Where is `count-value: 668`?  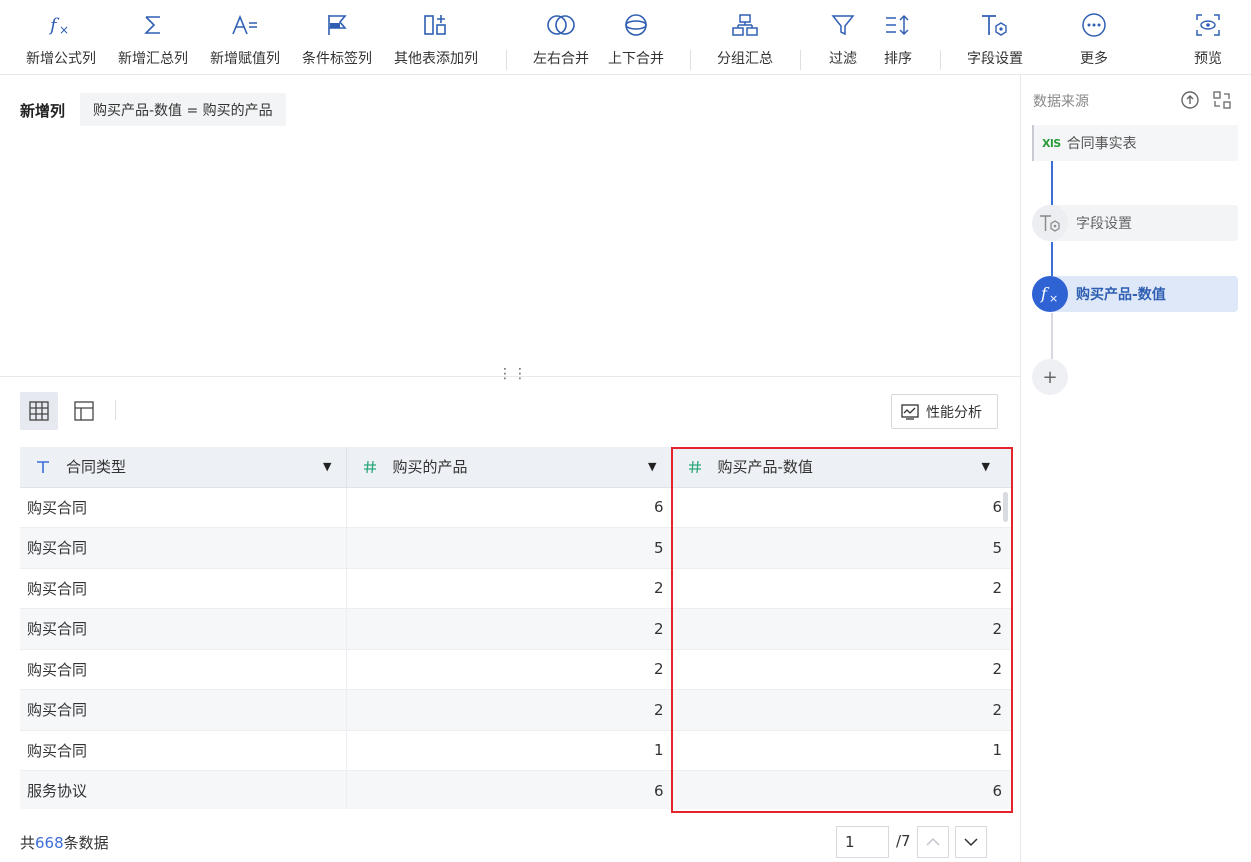
count-value: 668 is located at coordinates (49, 843).